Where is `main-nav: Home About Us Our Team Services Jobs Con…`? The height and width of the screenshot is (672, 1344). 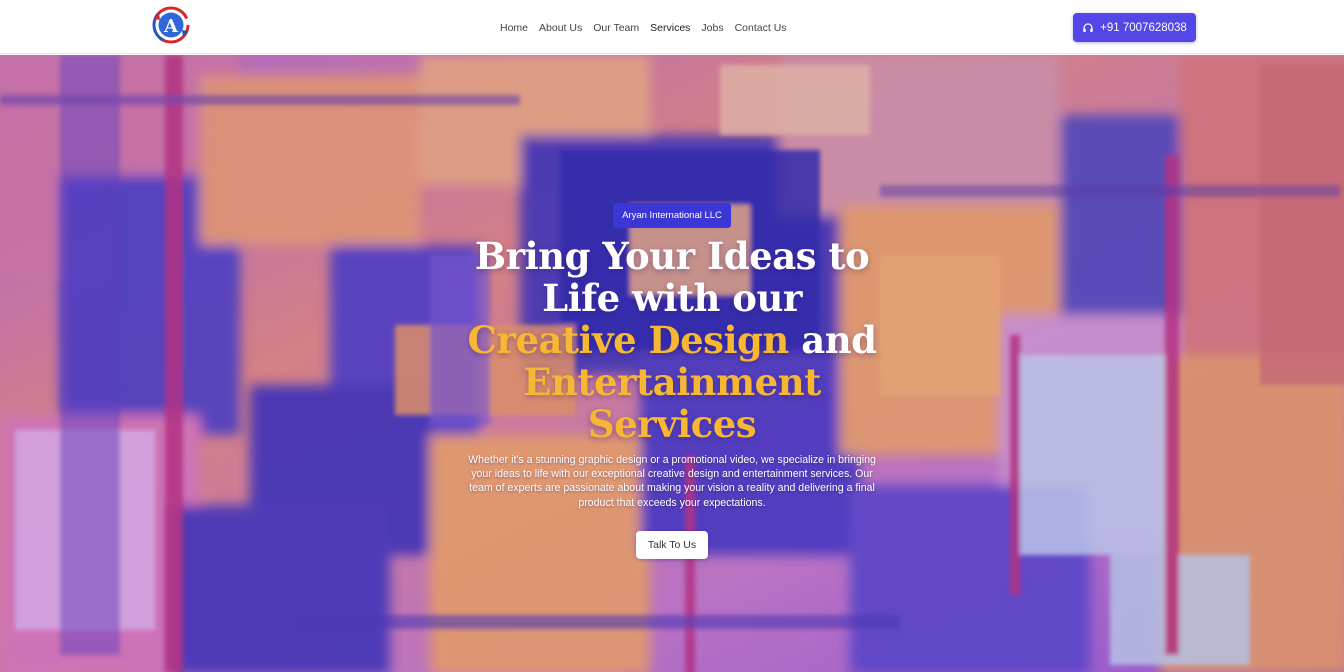 main-nav: Home About Us Our Team Services Jobs Con… is located at coordinates (643, 28).